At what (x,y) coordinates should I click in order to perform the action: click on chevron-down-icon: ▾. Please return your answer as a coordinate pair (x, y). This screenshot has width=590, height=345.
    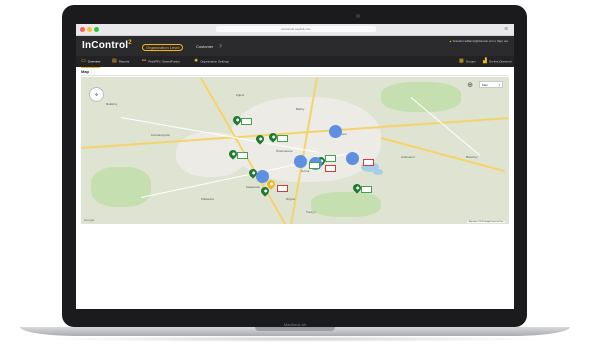
    Looking at the image, I should click on (499, 85).